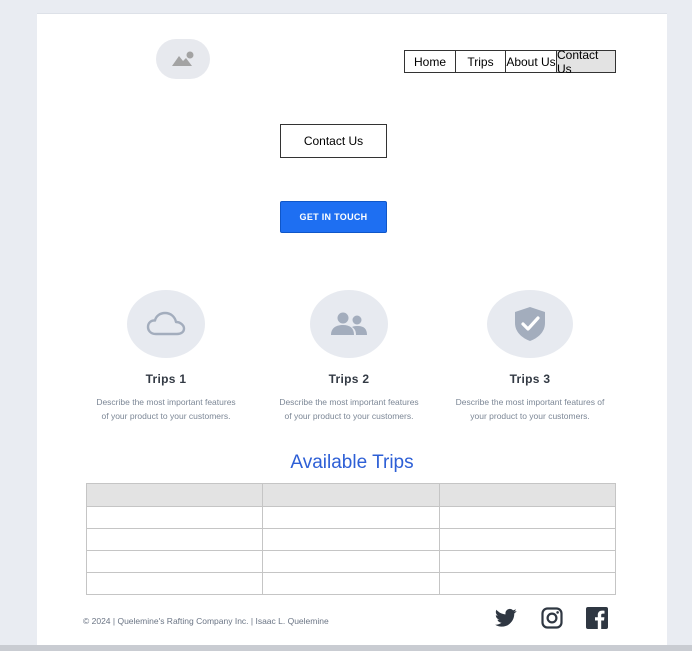 This screenshot has width=692, height=651. I want to click on users-icon, so click(349, 323).